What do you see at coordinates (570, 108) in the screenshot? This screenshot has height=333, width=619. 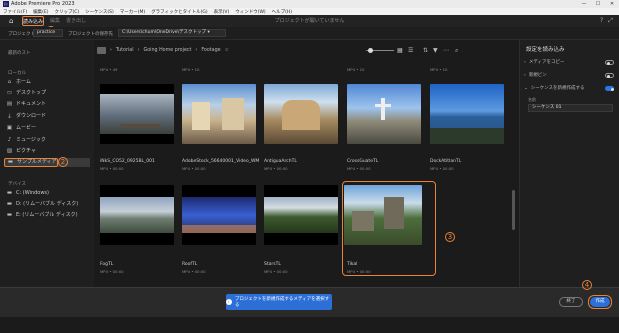 I see `sequence-name-input: シーケンス 01` at bounding box center [570, 108].